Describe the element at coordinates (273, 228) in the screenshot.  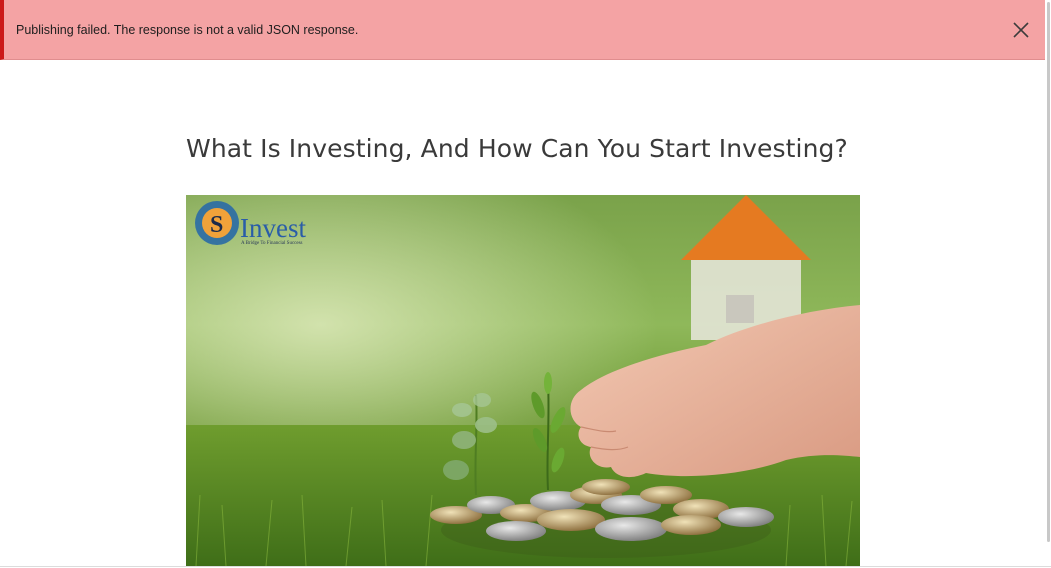
I see `logo-text: Invest` at that location.